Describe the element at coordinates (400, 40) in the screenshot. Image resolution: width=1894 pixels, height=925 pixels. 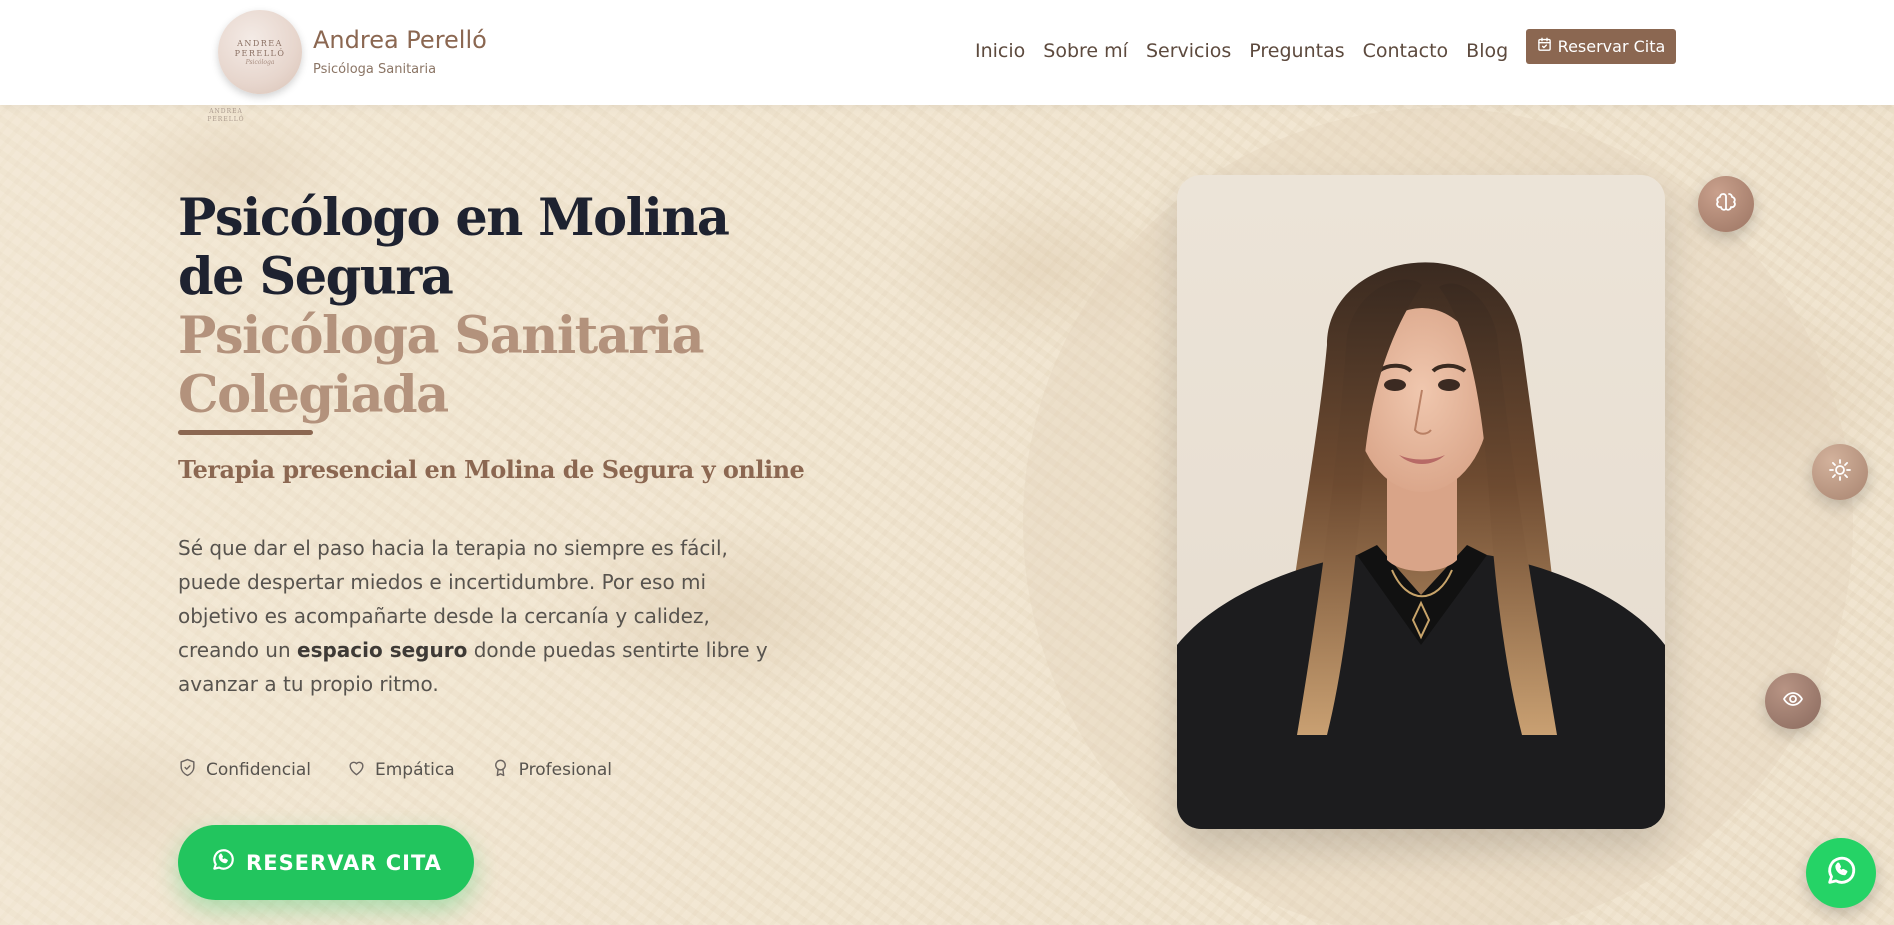
I see `brand-name: Andrea Perelló` at that location.